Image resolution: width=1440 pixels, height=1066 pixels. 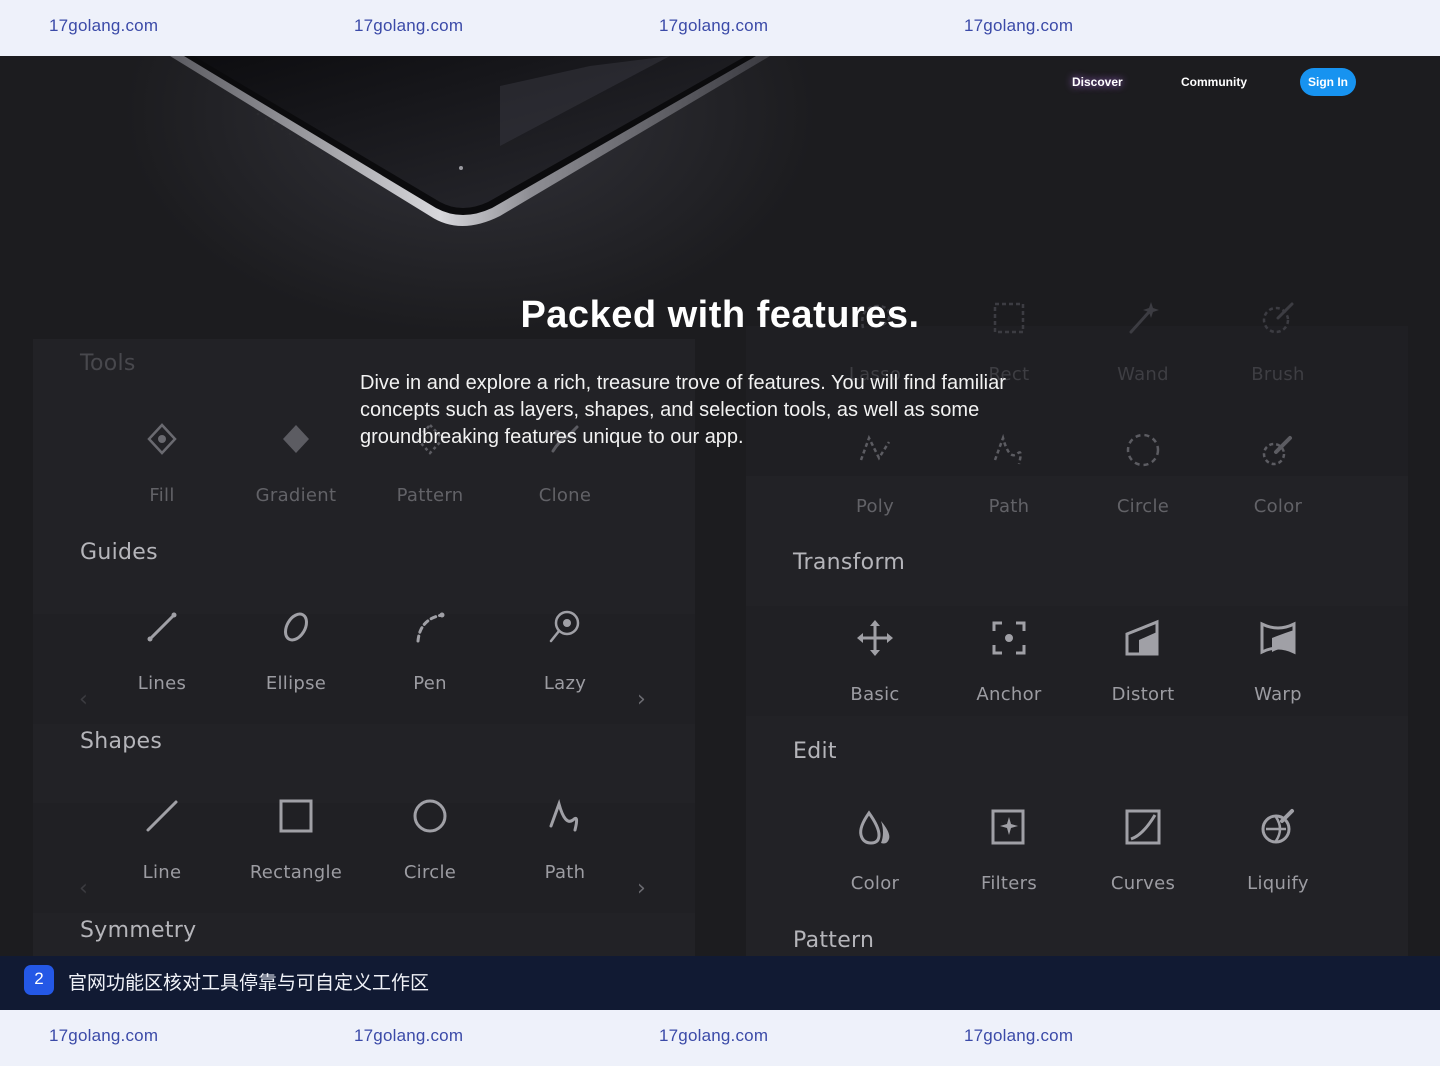 I want to click on edit-liquify: Liquify, so click(x=1278, y=850).